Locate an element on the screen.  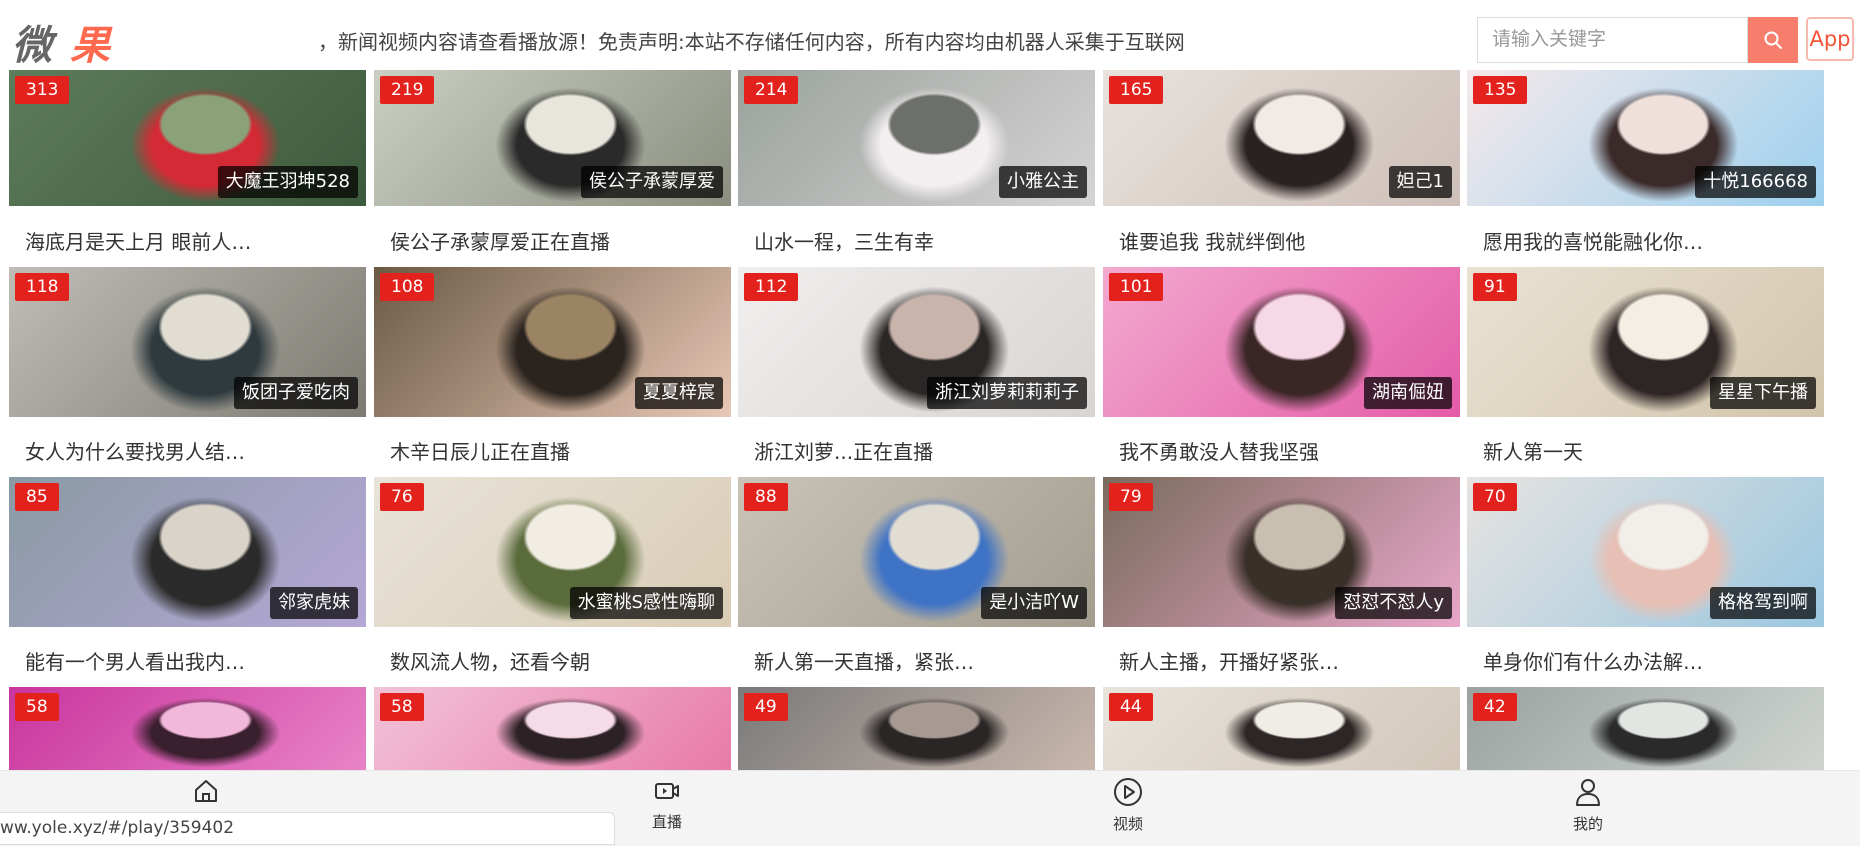
room-title: 山水一程，三生有幸 is located at coordinates (844, 240).